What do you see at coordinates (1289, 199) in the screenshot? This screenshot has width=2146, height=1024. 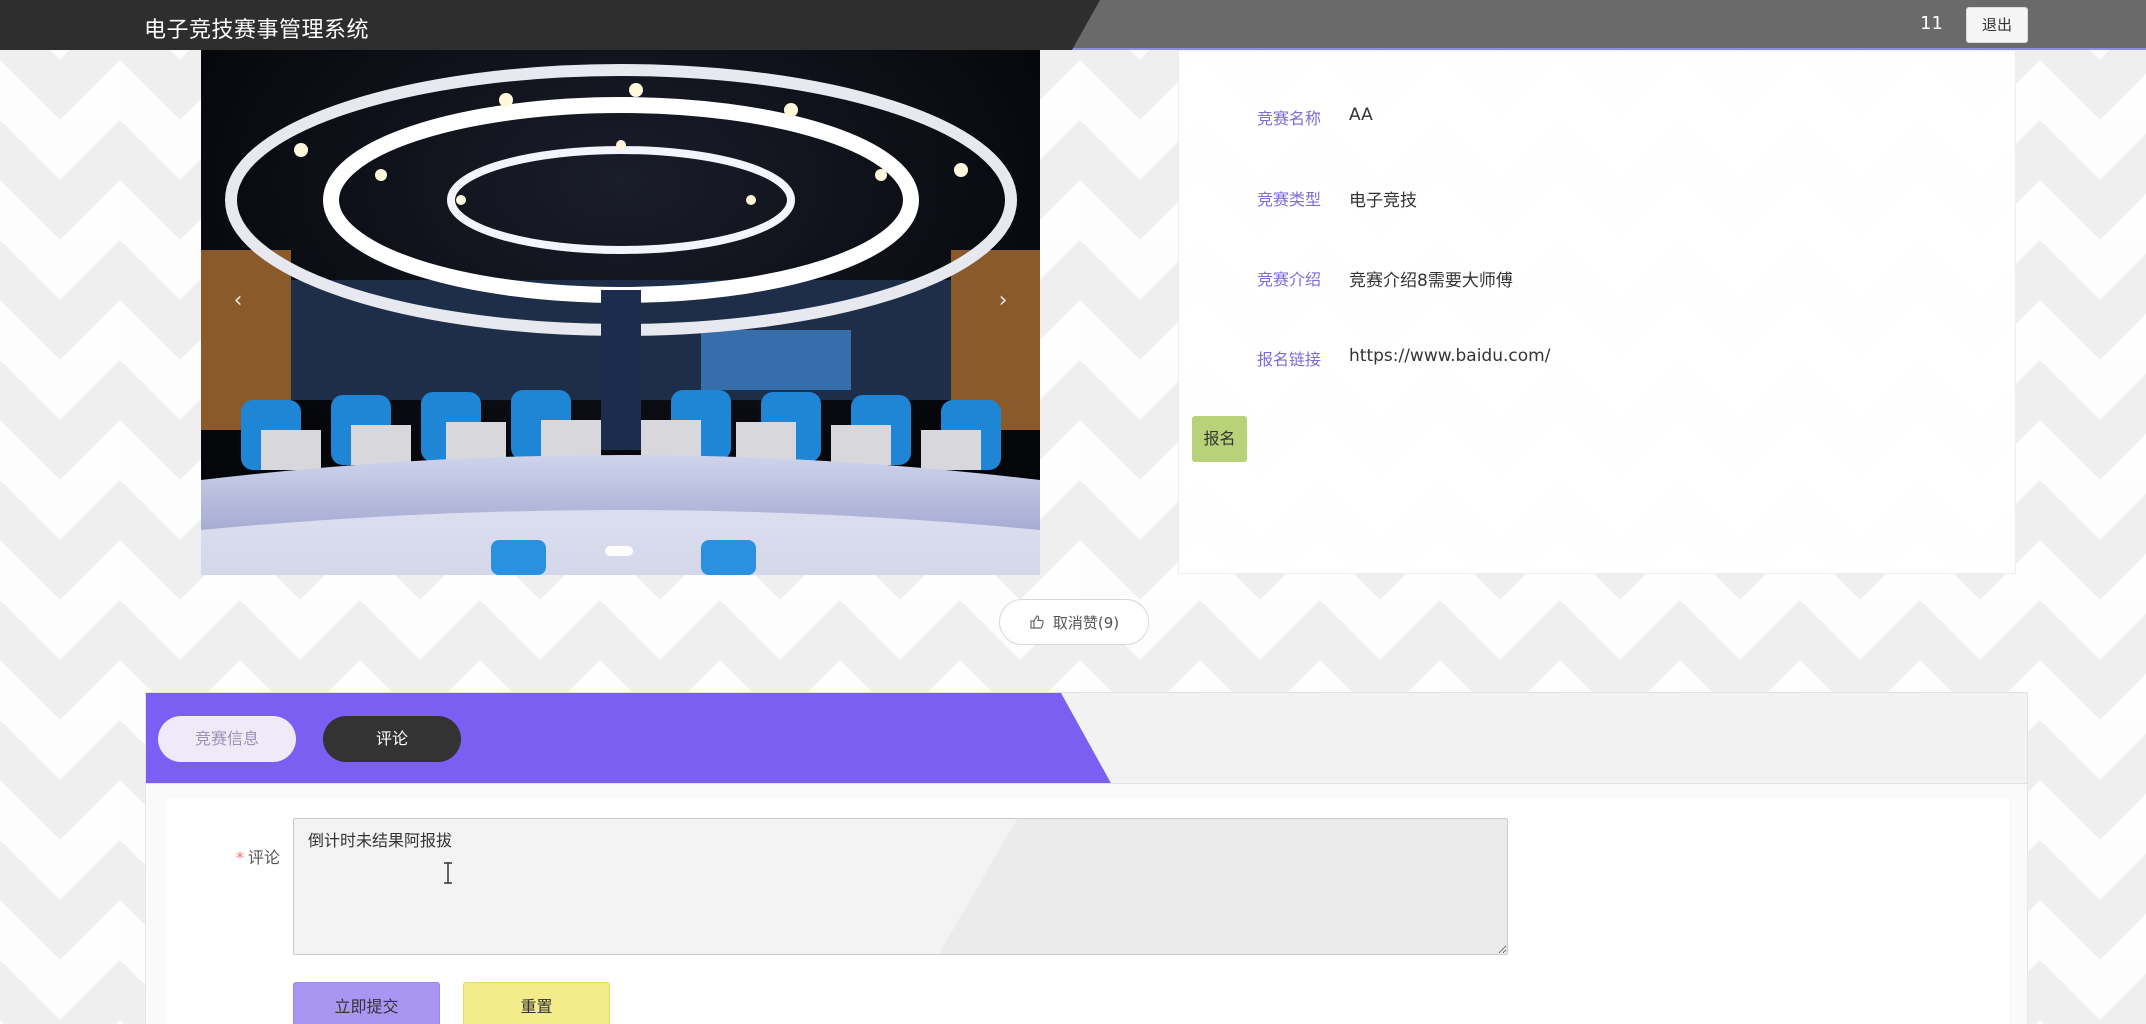 I see `type-label: 竞赛类型` at bounding box center [1289, 199].